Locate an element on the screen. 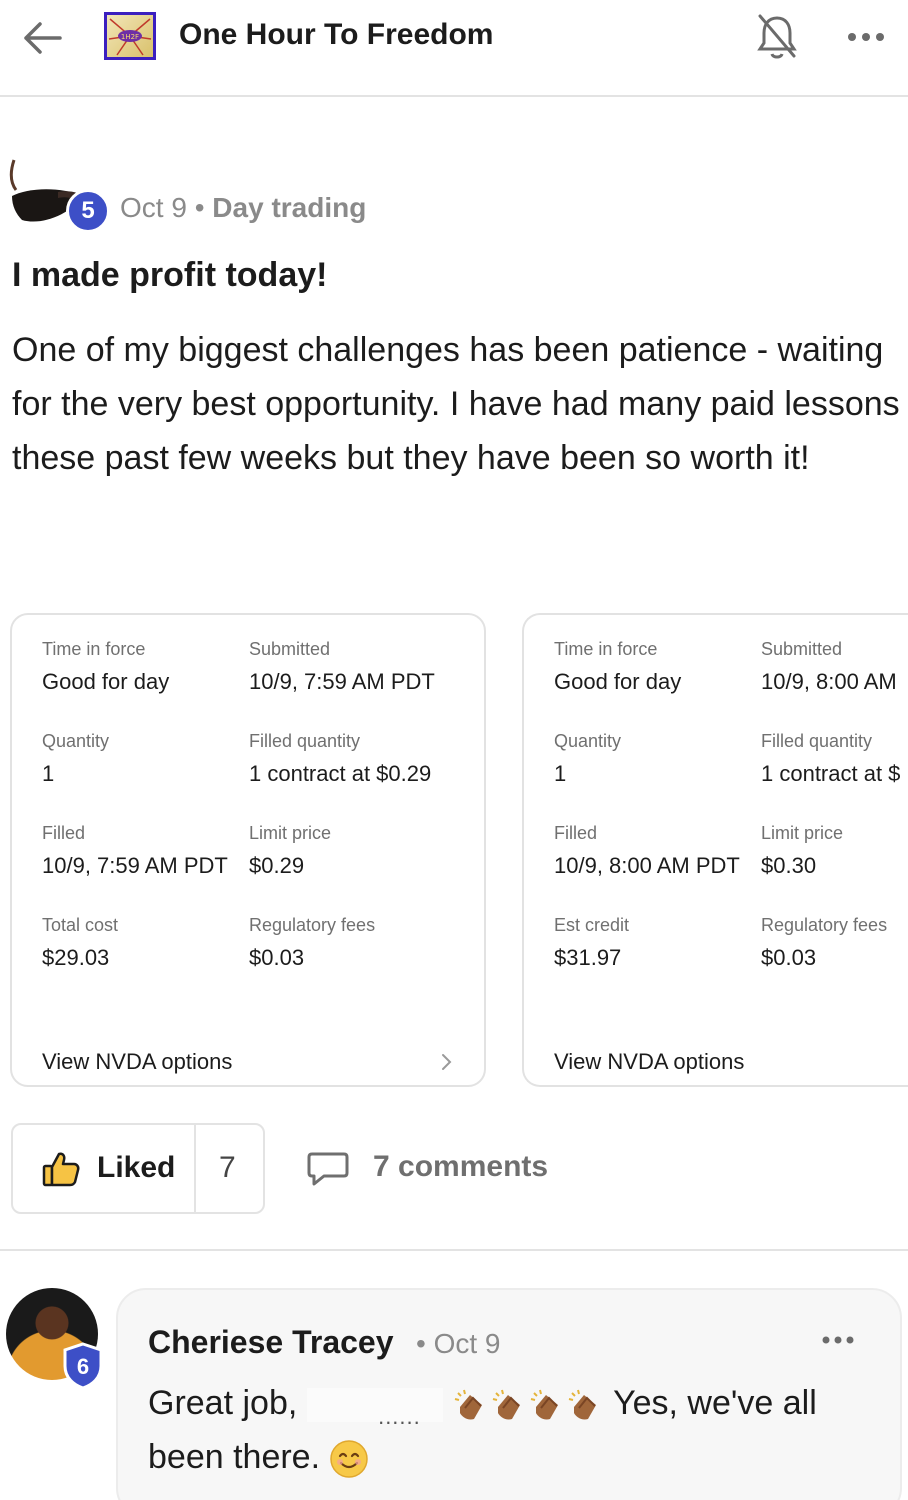 The width and height of the screenshot is (908, 1500). like-button: Liked 7 is located at coordinates (138, 1168).